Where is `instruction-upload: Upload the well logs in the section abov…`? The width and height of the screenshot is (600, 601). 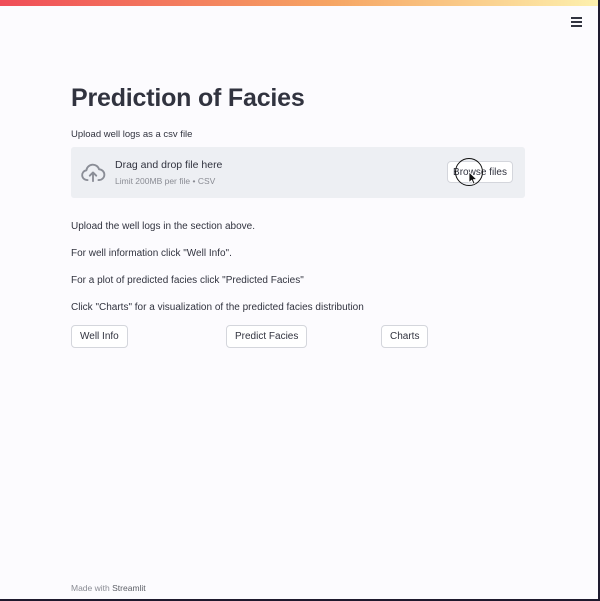
instruction-upload: Upload the well logs in the section abov… is located at coordinates (163, 226).